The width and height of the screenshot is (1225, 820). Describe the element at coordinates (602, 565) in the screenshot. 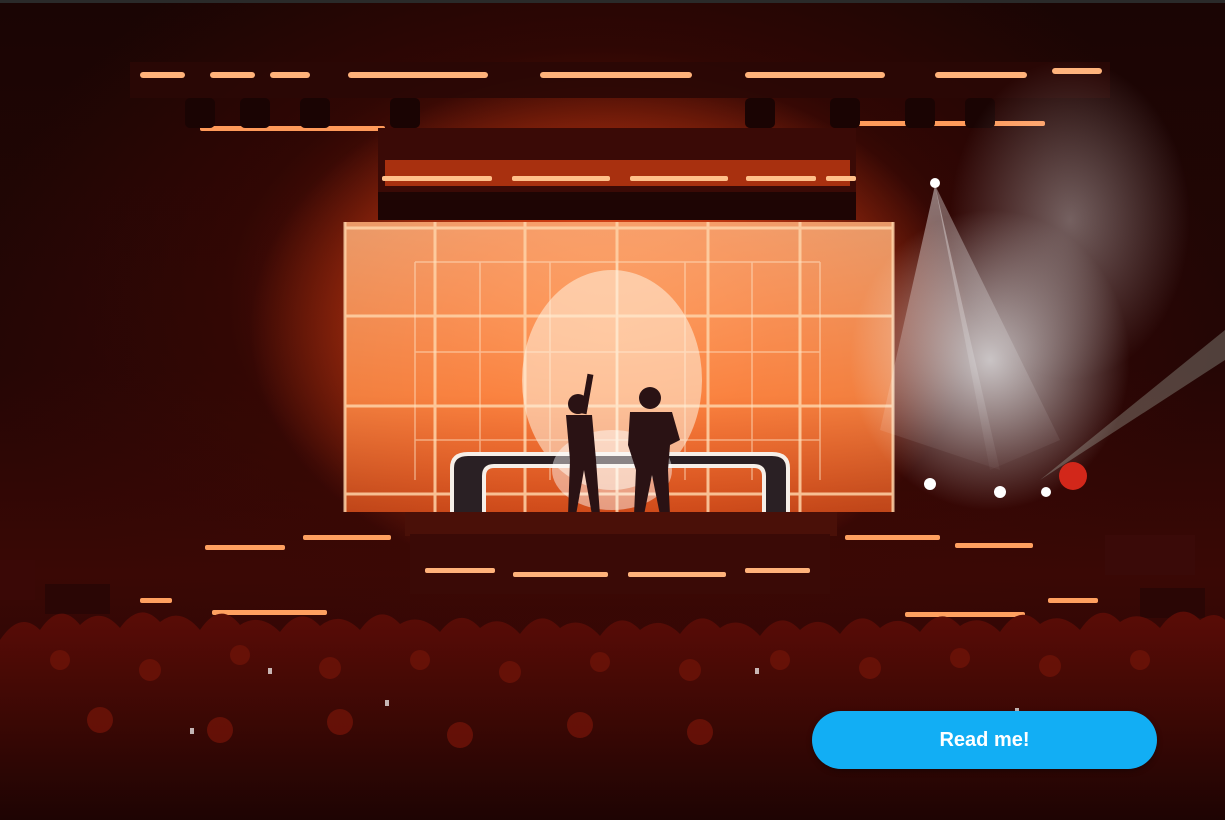

I see `stage-platform` at that location.